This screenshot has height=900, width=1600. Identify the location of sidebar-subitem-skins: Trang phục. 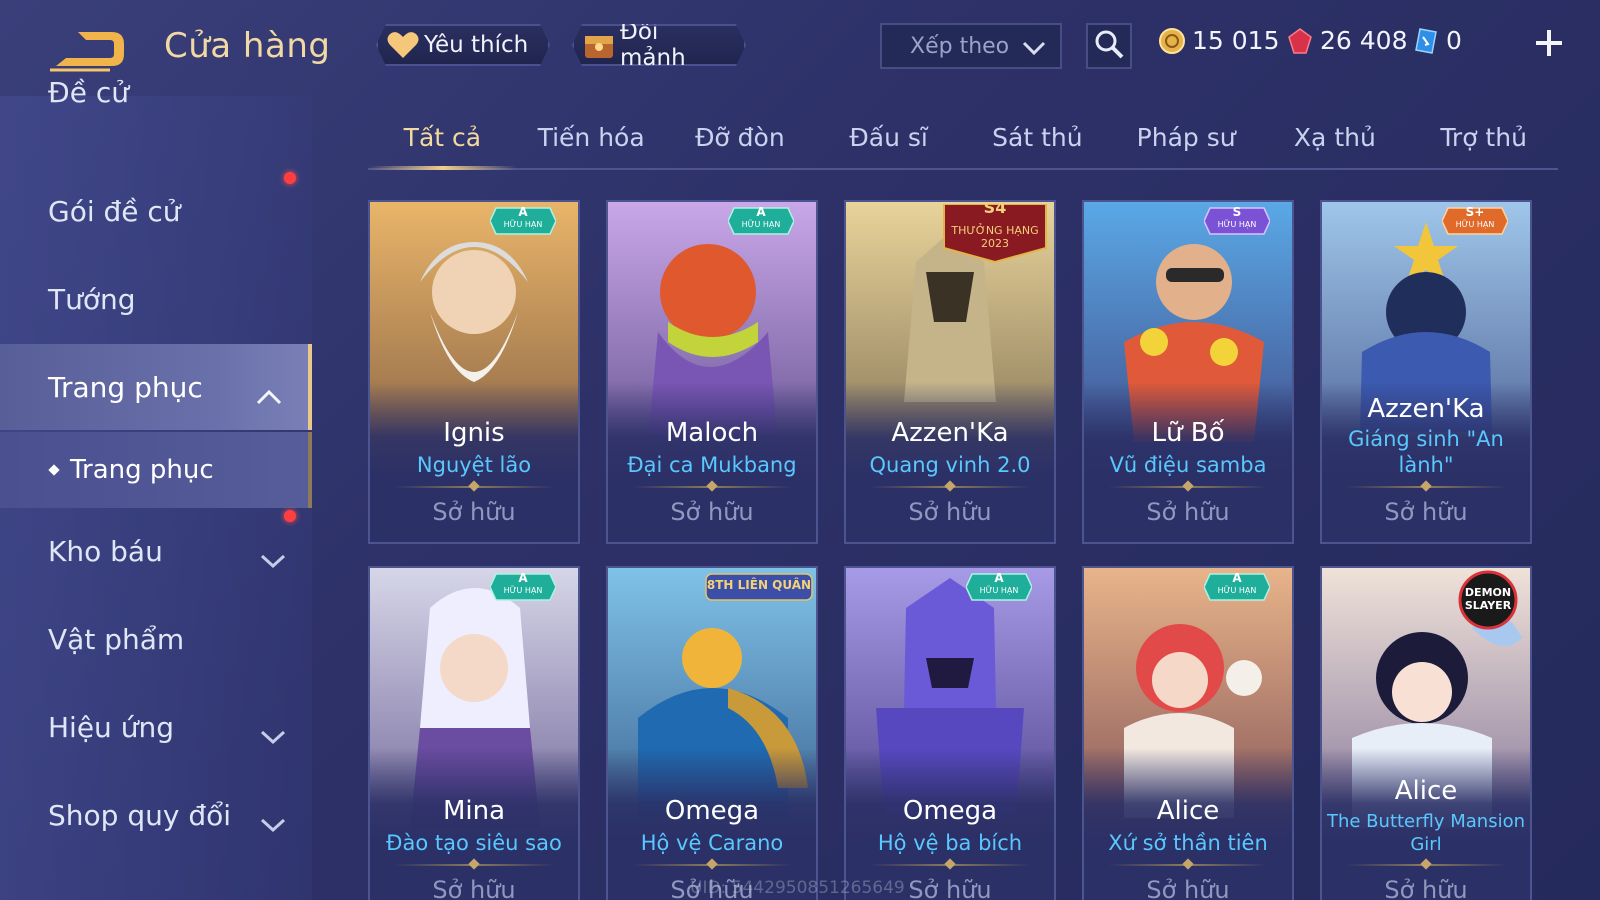
(156, 470).